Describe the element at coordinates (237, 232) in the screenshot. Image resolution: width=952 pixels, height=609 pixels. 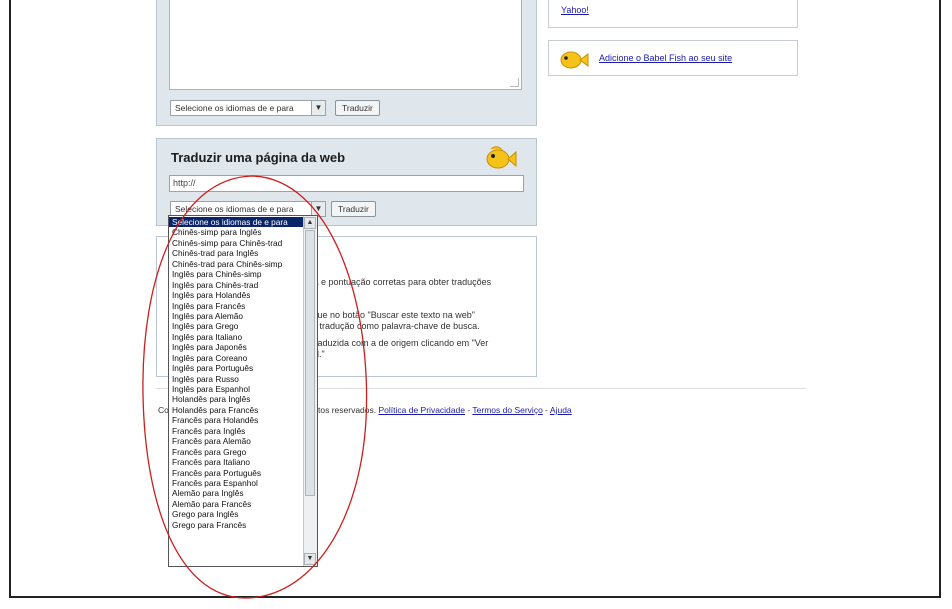
I see `dropdown-option: Chinês-simp para Inglês` at that location.